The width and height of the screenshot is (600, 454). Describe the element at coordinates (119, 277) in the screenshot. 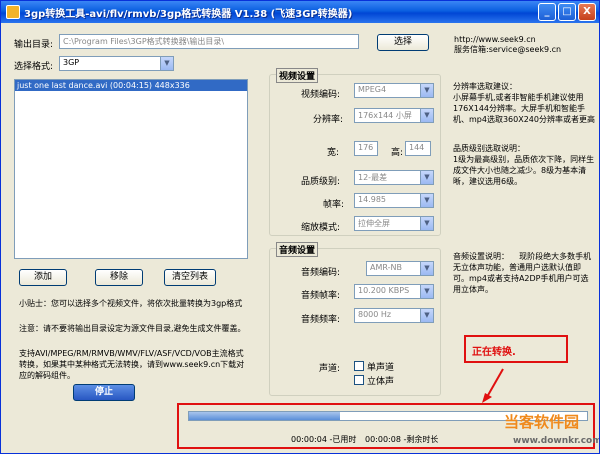

I see `remove-button: 移除` at that location.